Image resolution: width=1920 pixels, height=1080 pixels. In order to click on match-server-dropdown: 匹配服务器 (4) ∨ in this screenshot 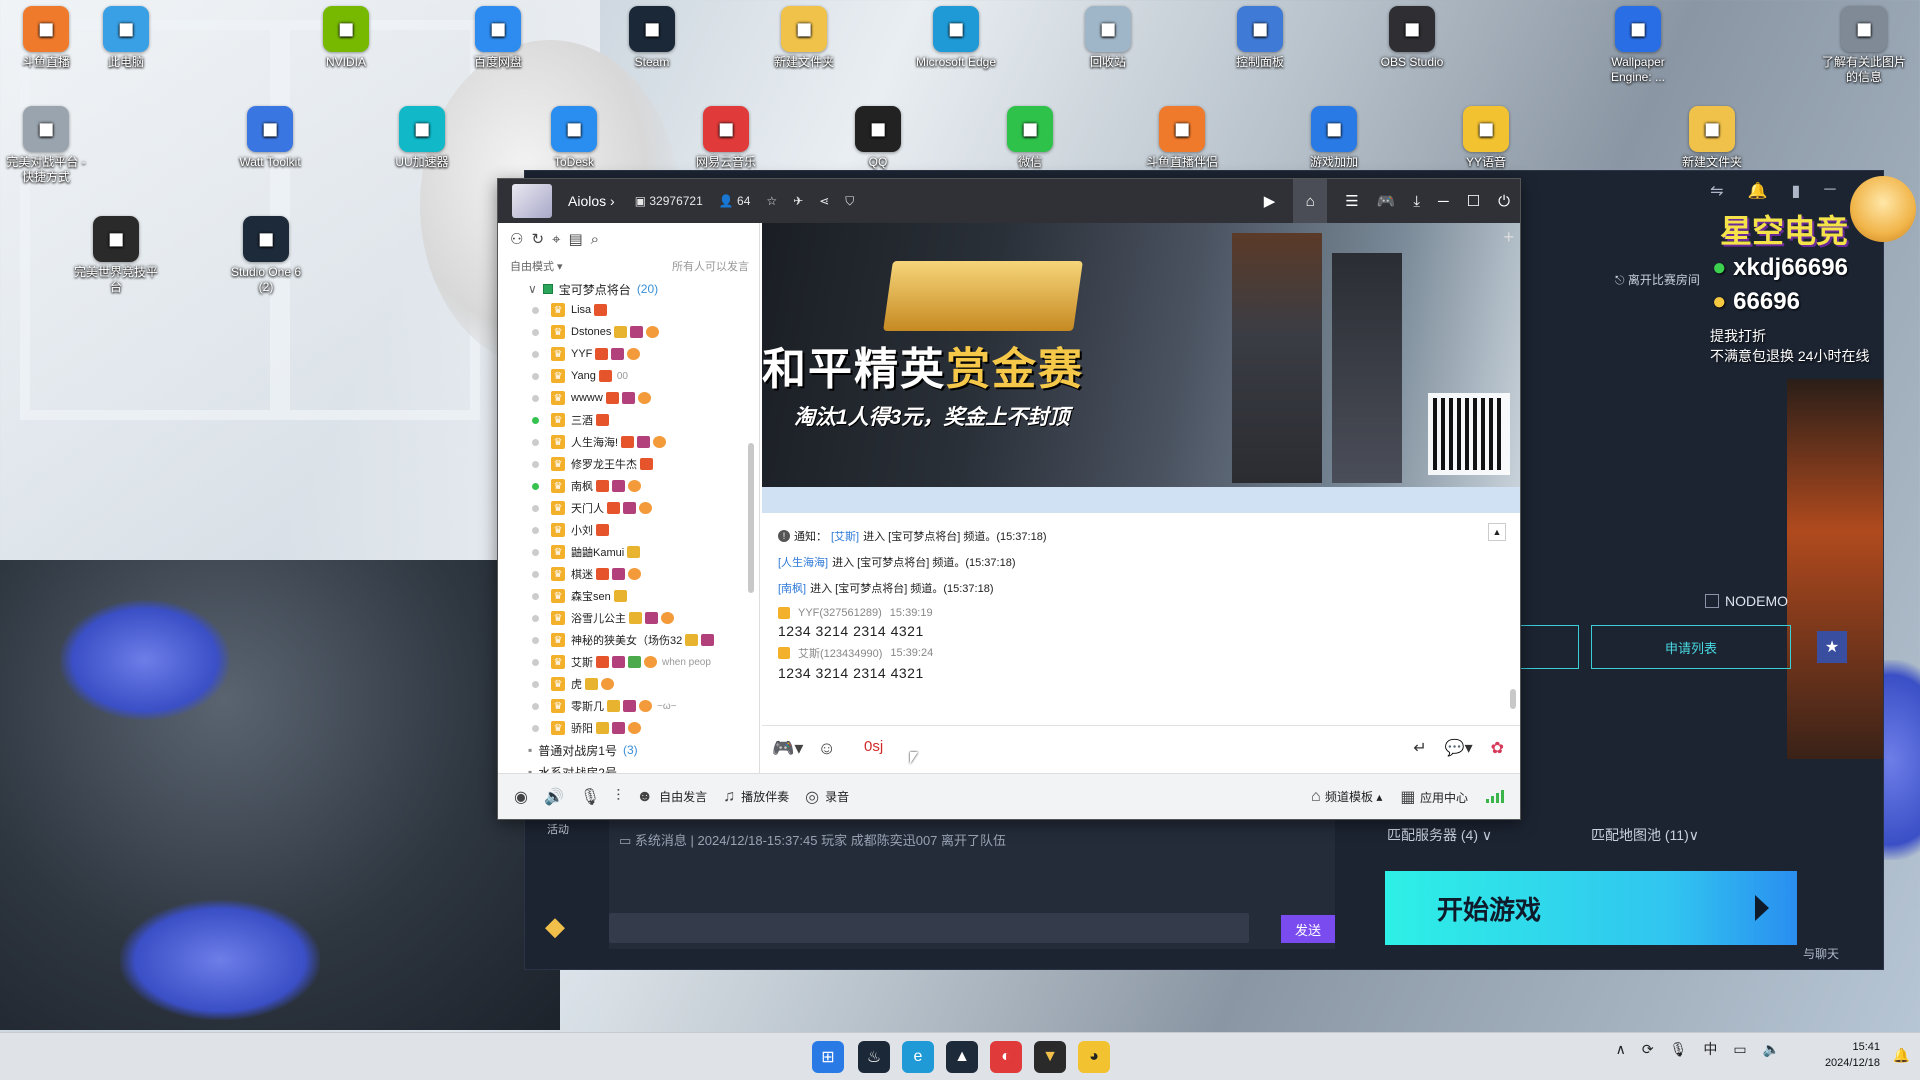, I will do `click(1439, 835)`.